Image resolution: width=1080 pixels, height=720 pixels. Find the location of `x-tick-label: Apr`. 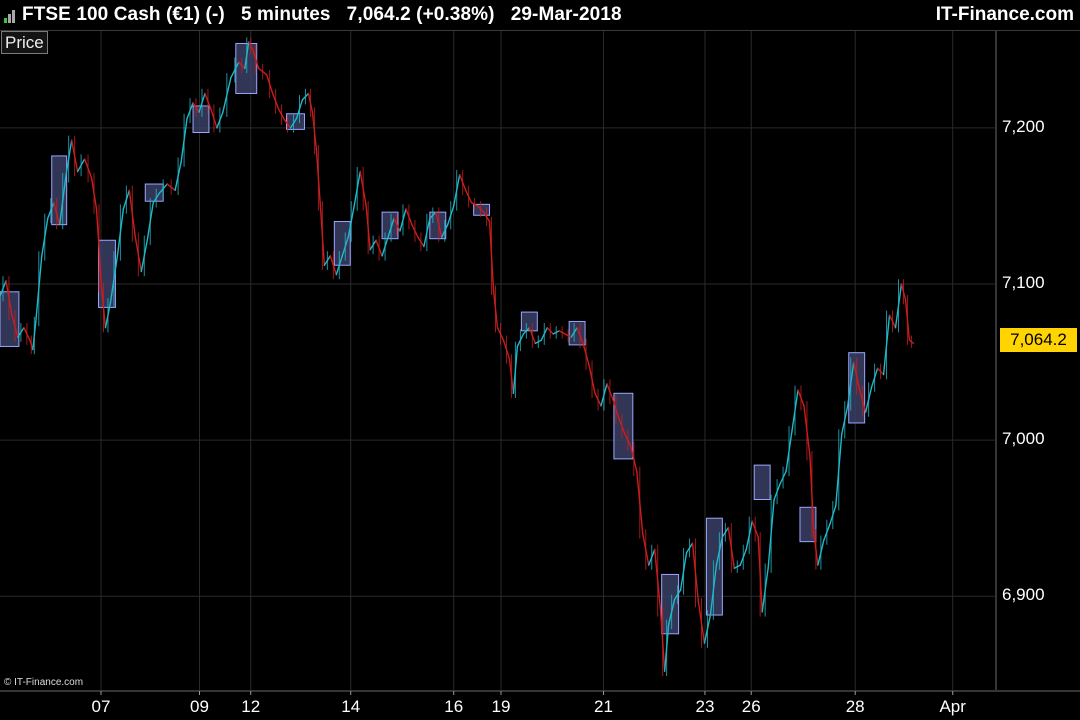

x-tick-label: Apr is located at coordinates (952, 706).